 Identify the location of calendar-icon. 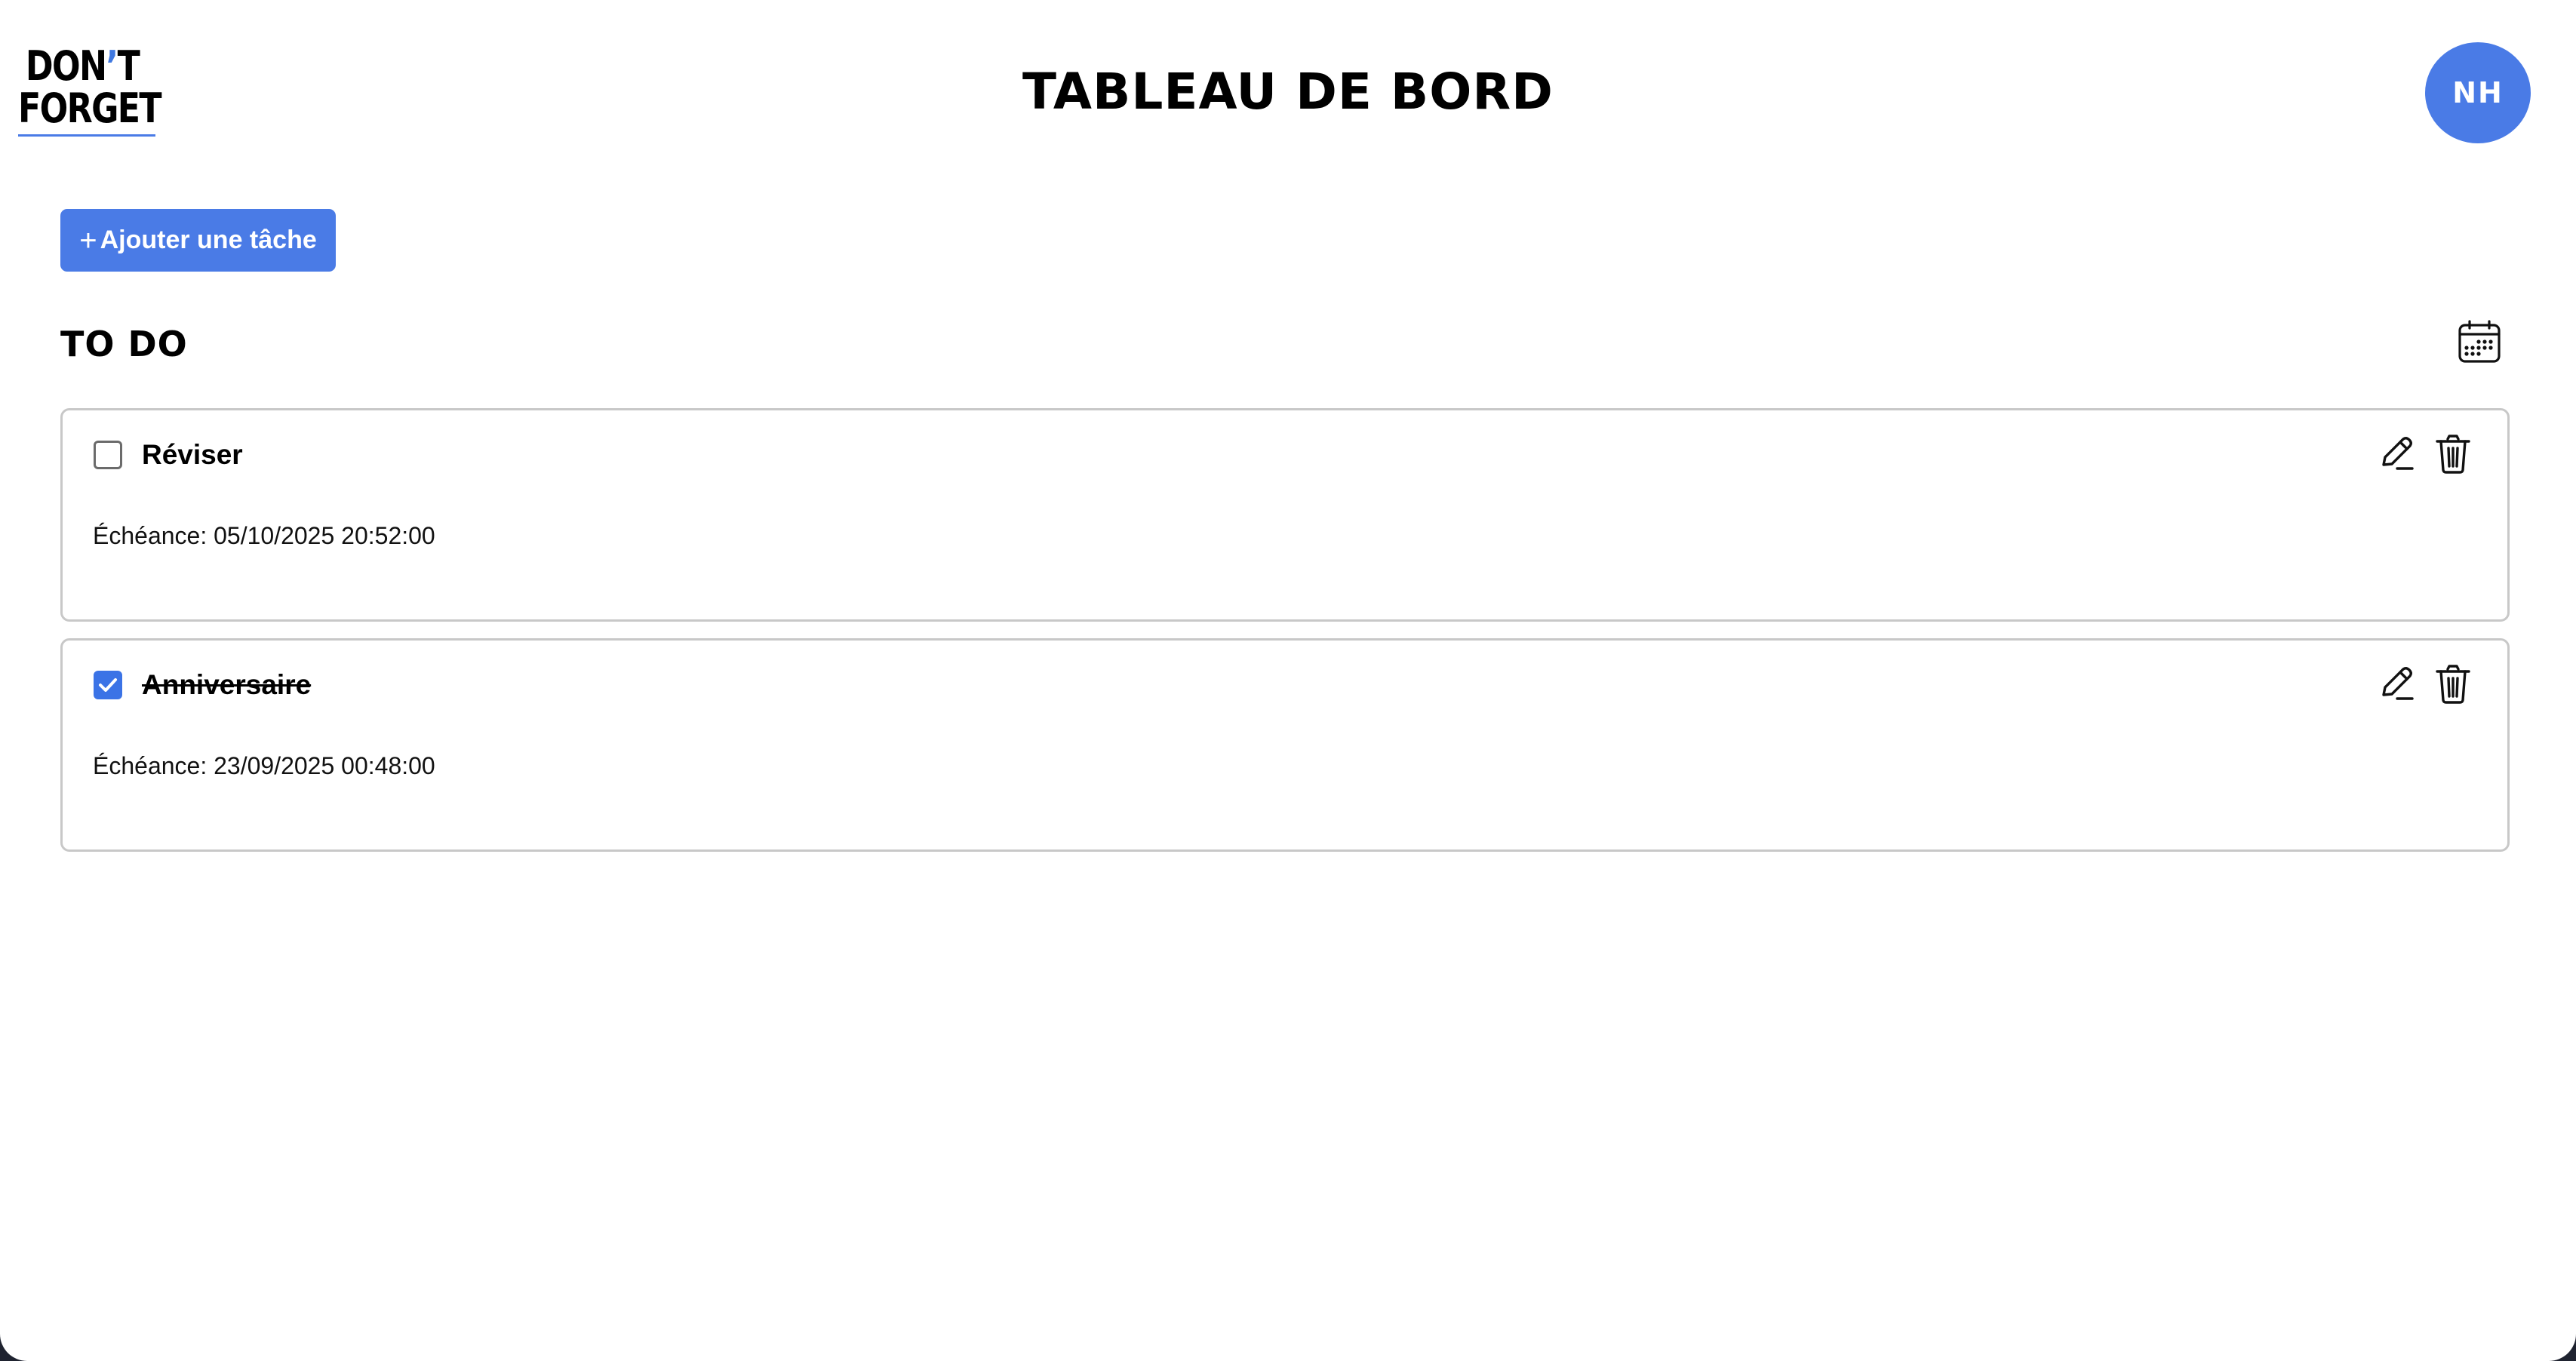
(2479, 341).